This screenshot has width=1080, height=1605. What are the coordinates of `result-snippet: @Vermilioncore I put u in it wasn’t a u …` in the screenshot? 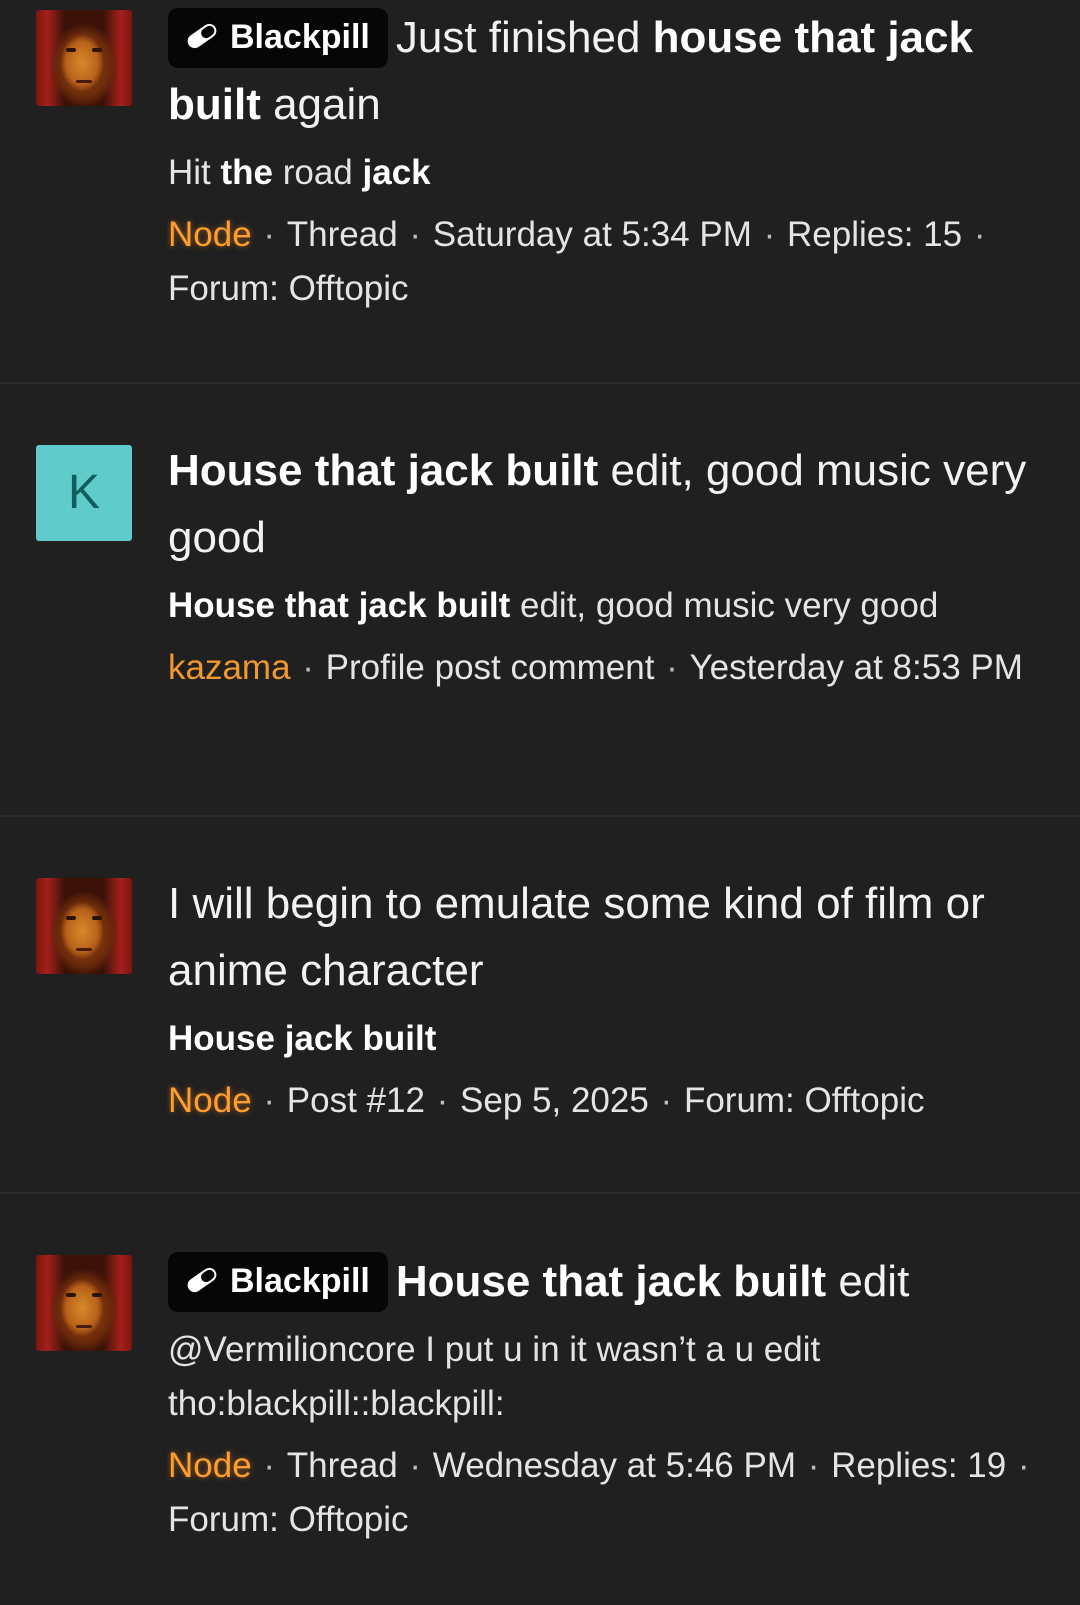 It's located at (494, 1376).